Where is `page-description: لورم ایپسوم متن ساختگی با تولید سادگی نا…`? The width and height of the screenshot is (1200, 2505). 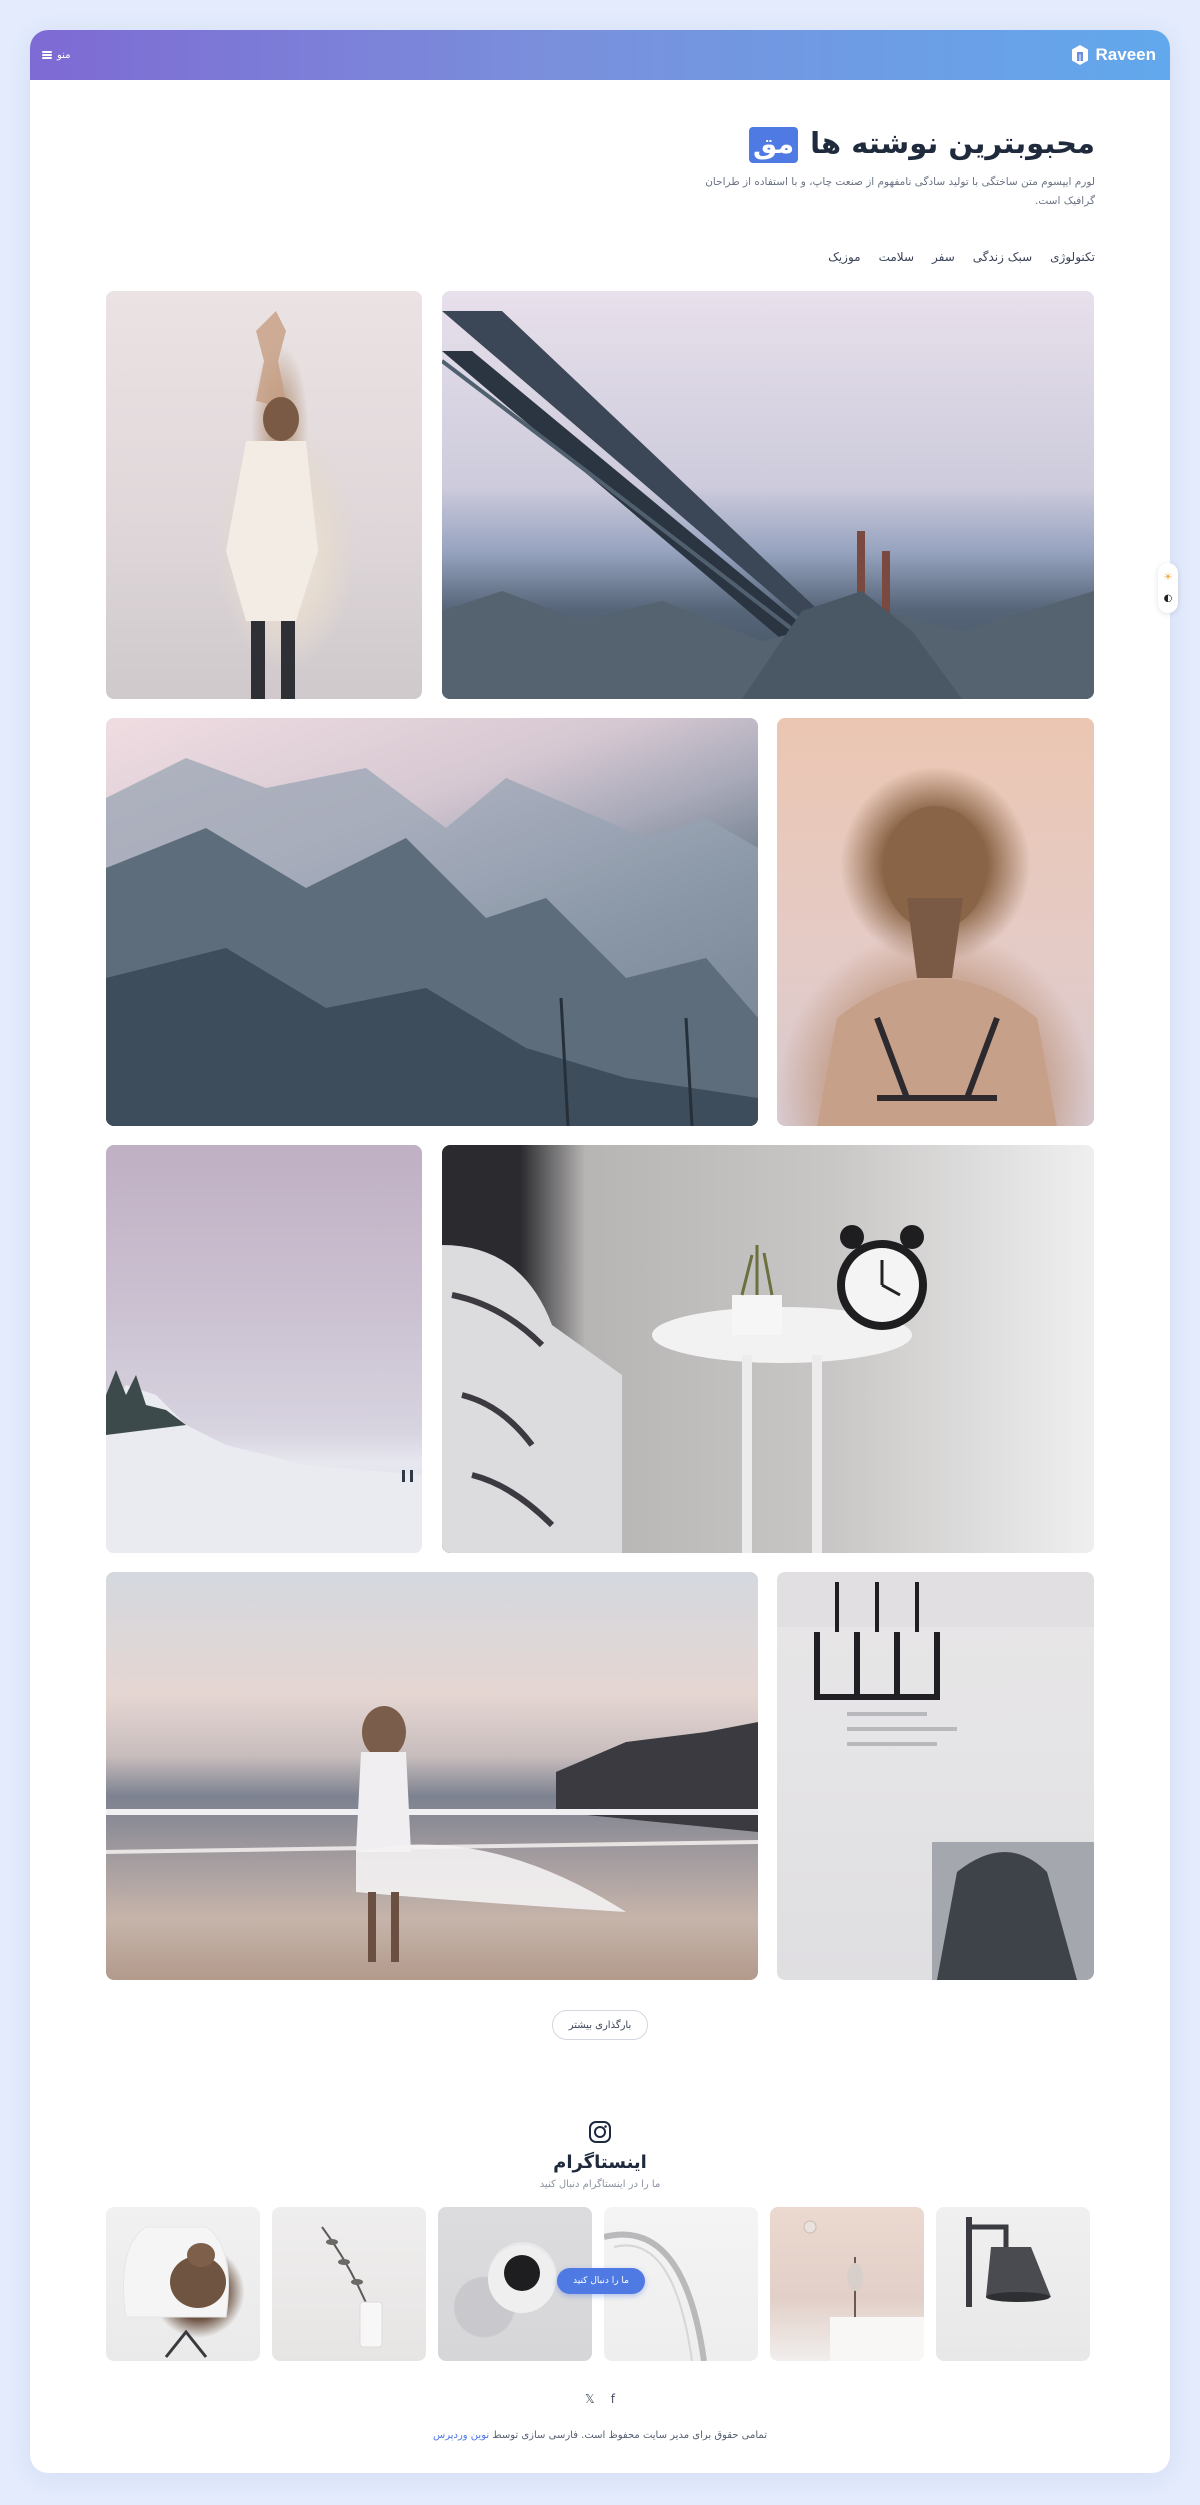 page-description: لورم ایپسوم متن ساختگی با تولید سادگی نا… is located at coordinates (900, 192).